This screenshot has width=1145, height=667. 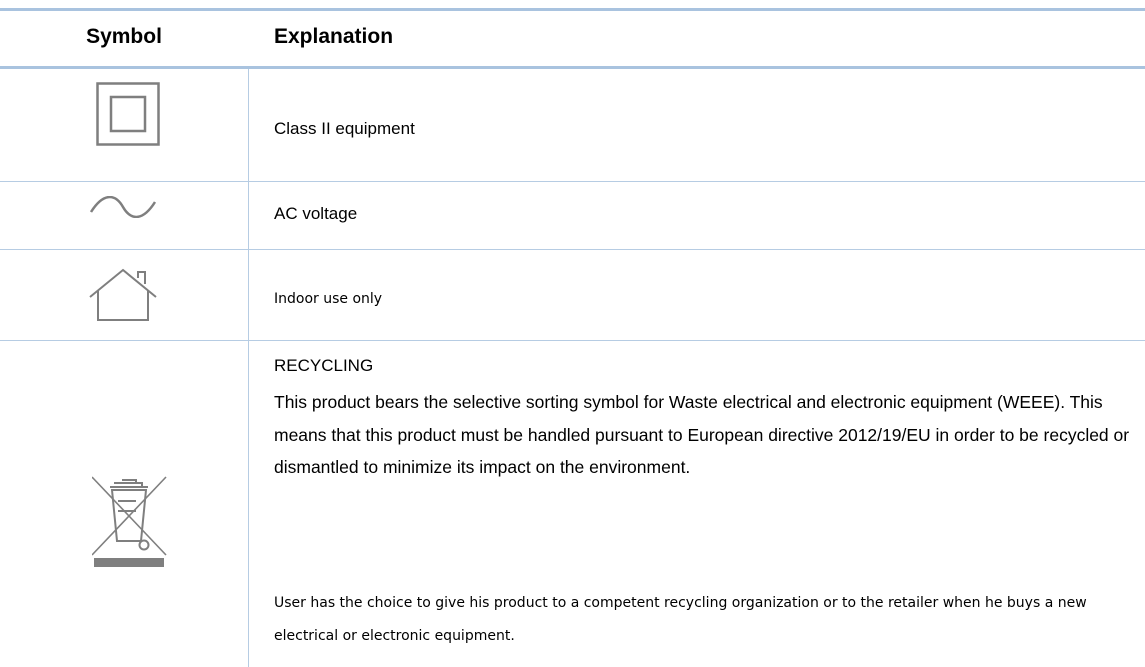 What do you see at coordinates (328, 299) in the screenshot?
I see `row-text: Indoor use only` at bounding box center [328, 299].